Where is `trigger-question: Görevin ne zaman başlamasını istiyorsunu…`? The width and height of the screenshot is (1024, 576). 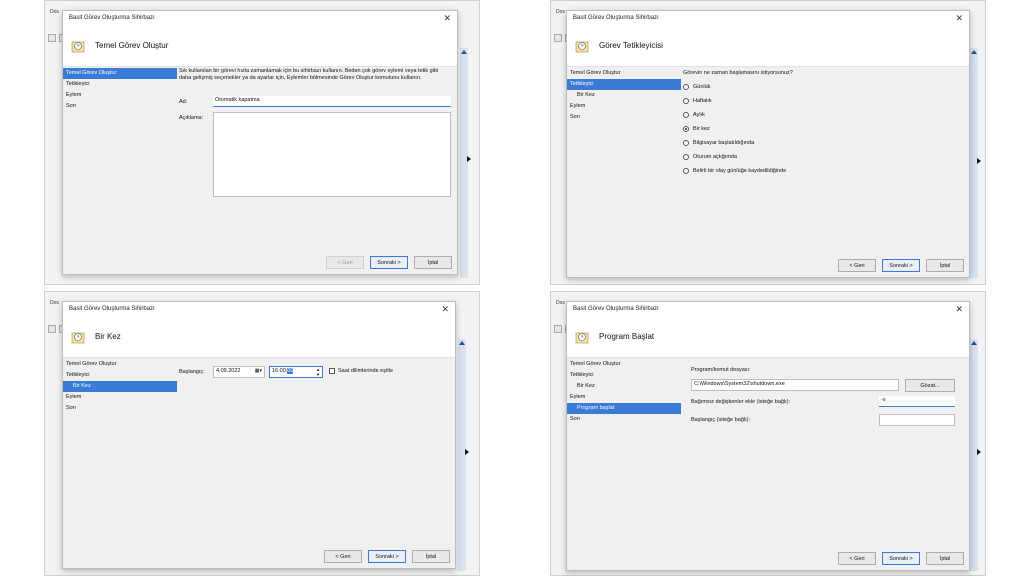 trigger-question: Görevin ne zaman başlamasını istiyorsunu… is located at coordinates (738, 73).